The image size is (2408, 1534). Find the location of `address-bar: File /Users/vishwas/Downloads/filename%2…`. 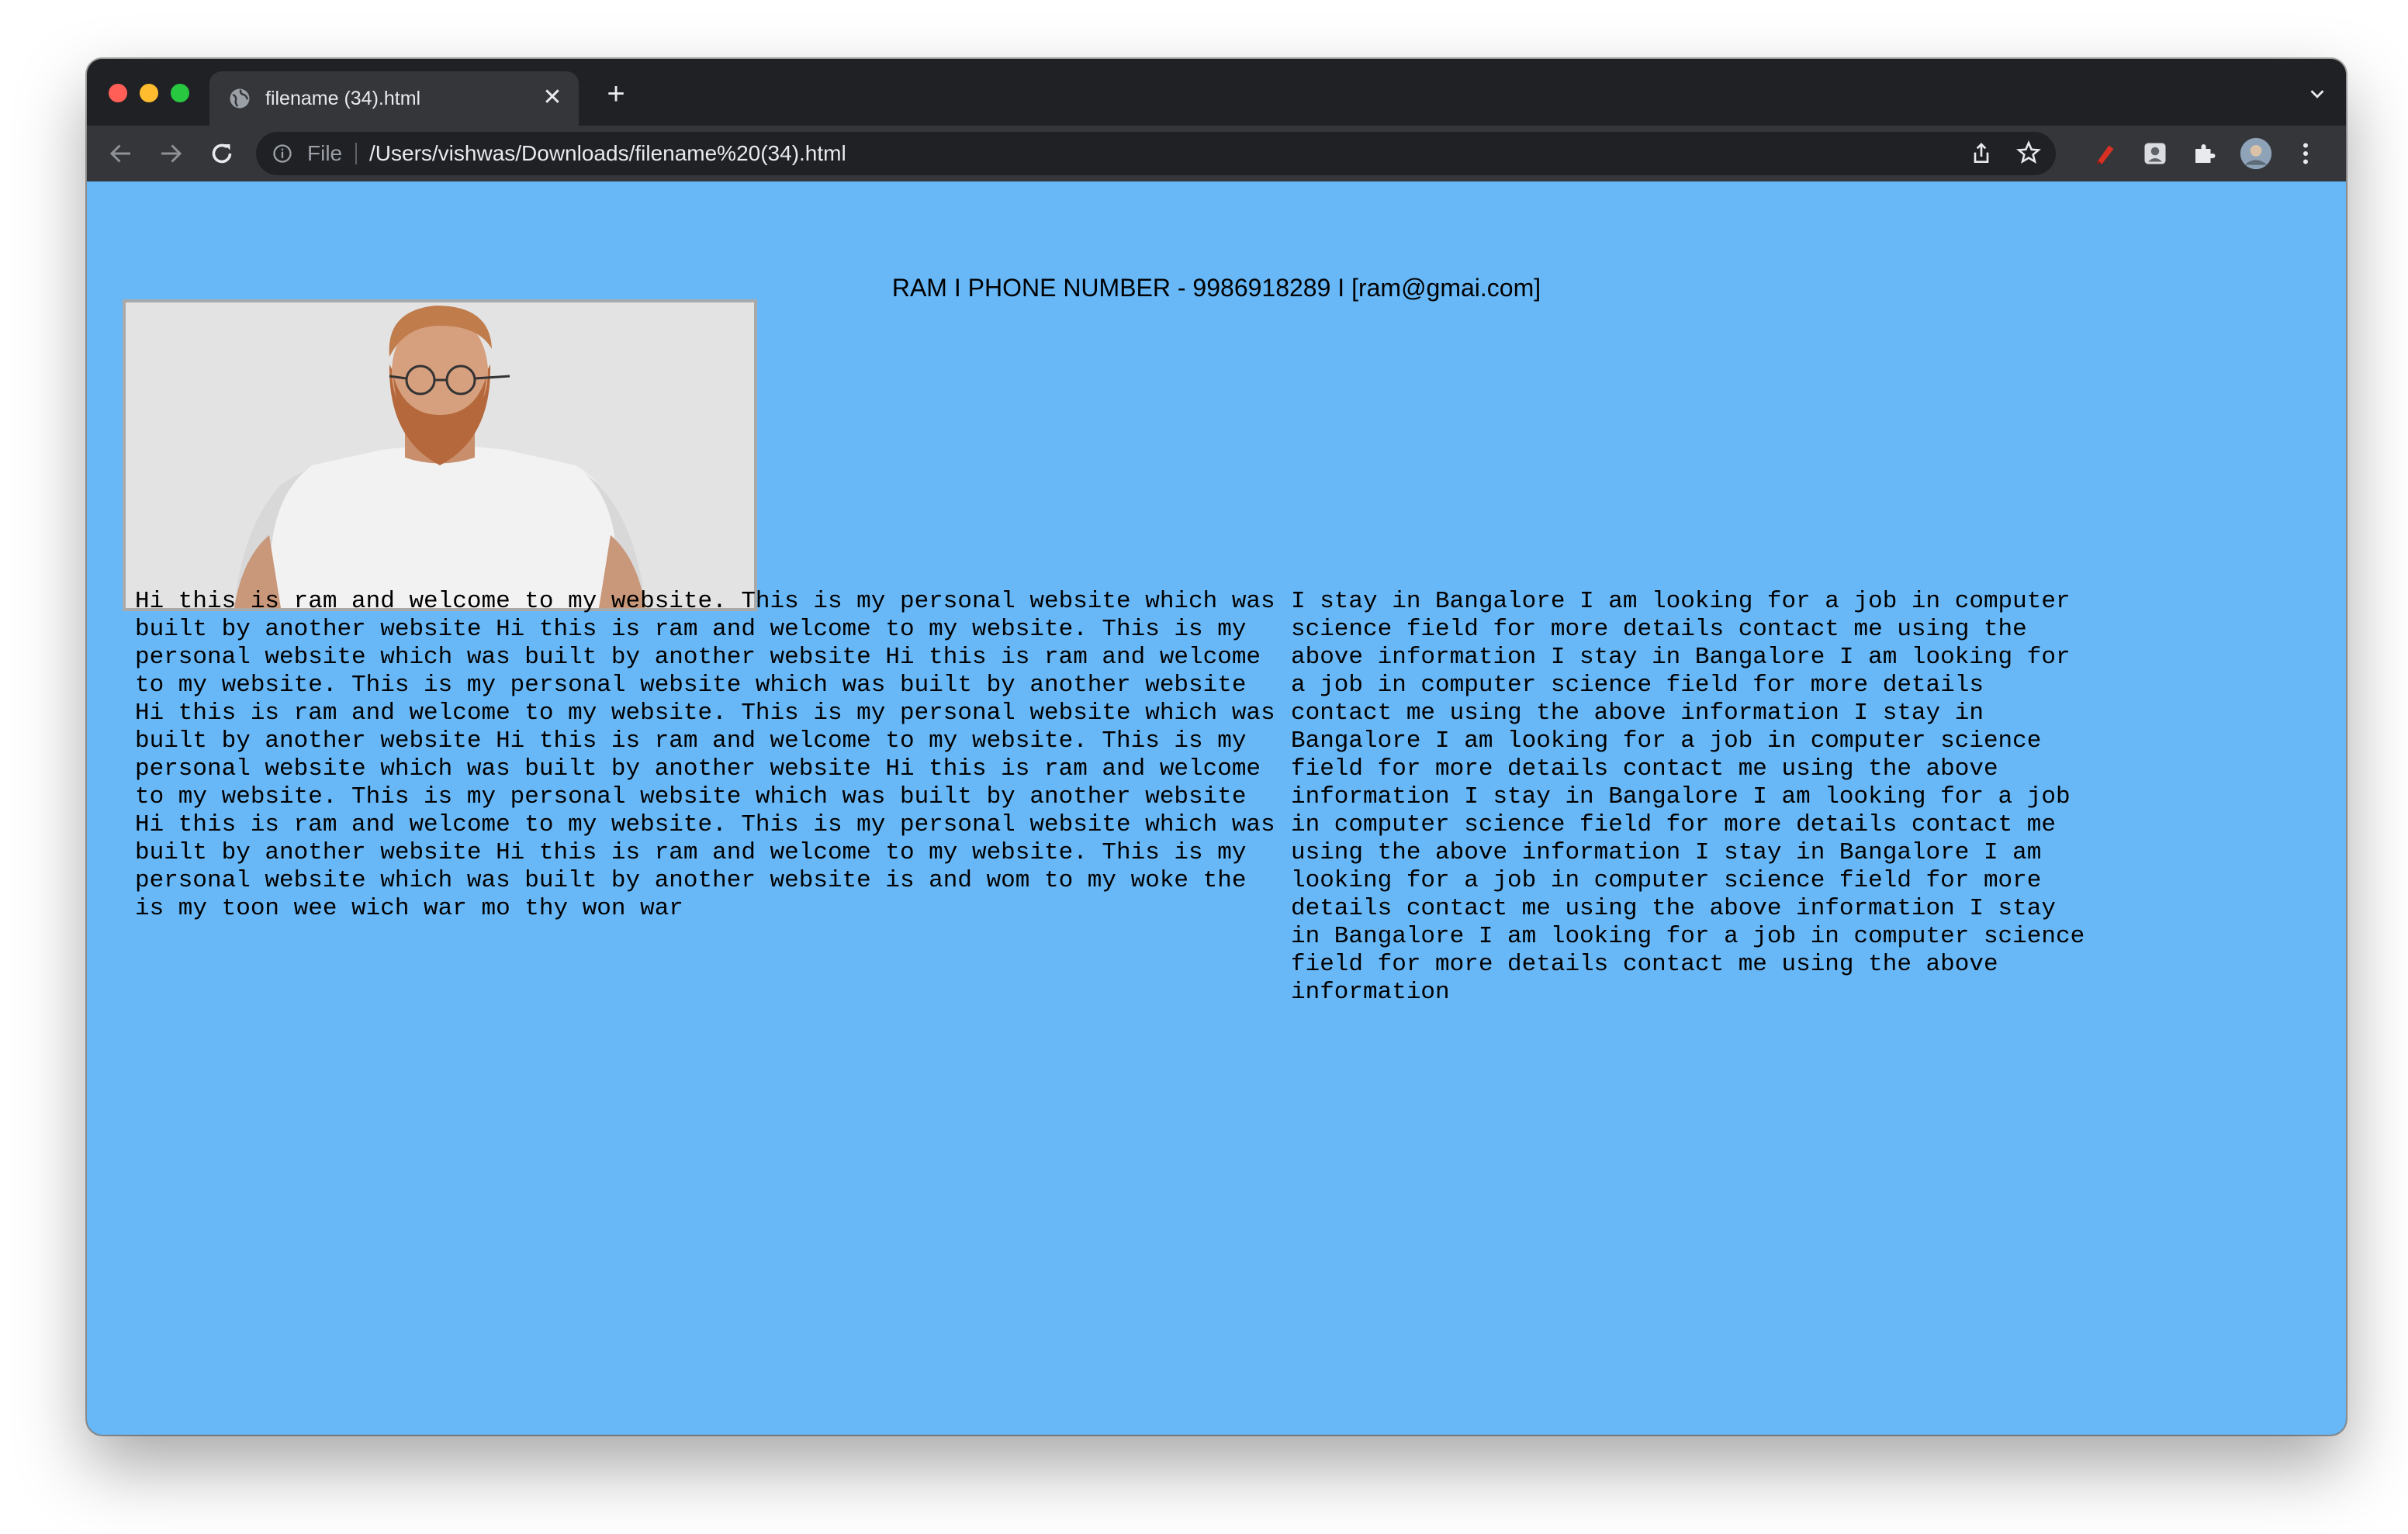

address-bar: File /Users/vishwas/Downloads/filename%2… is located at coordinates (1156, 153).